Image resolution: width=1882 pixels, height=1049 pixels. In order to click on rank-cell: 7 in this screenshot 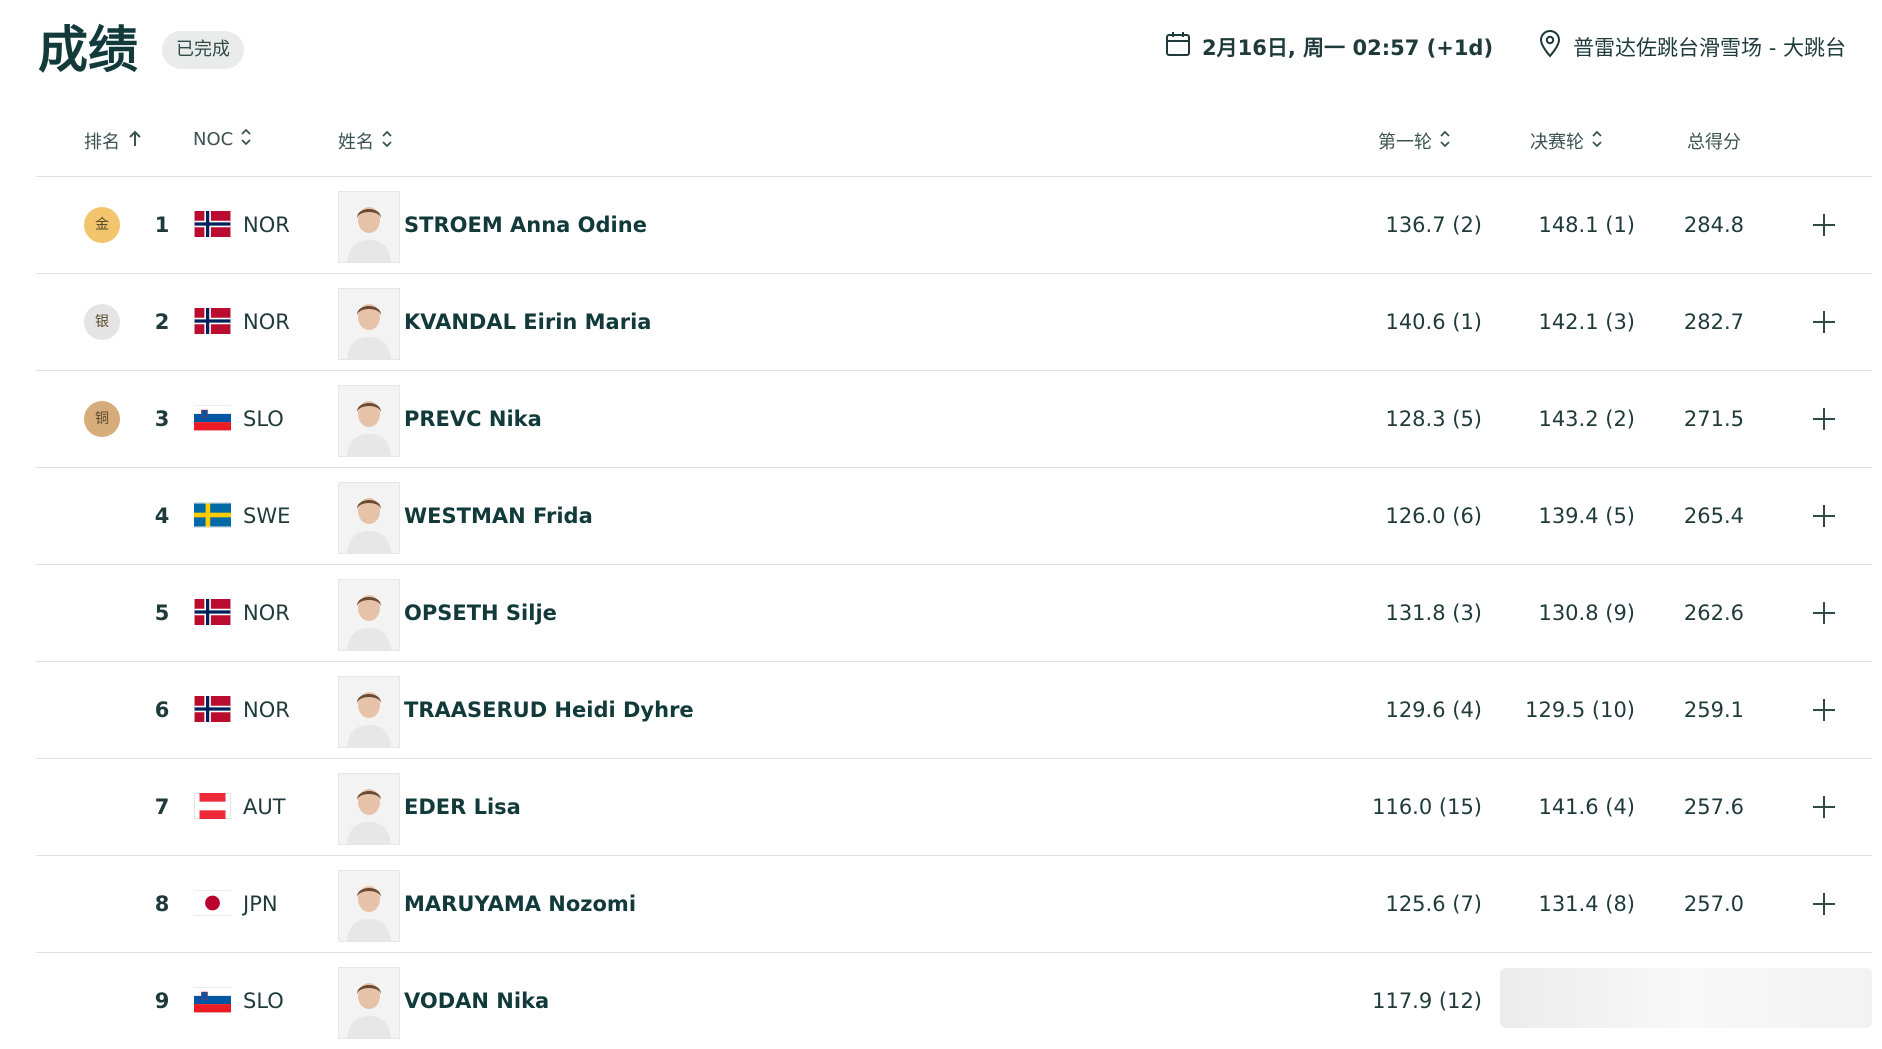, I will do `click(162, 807)`.